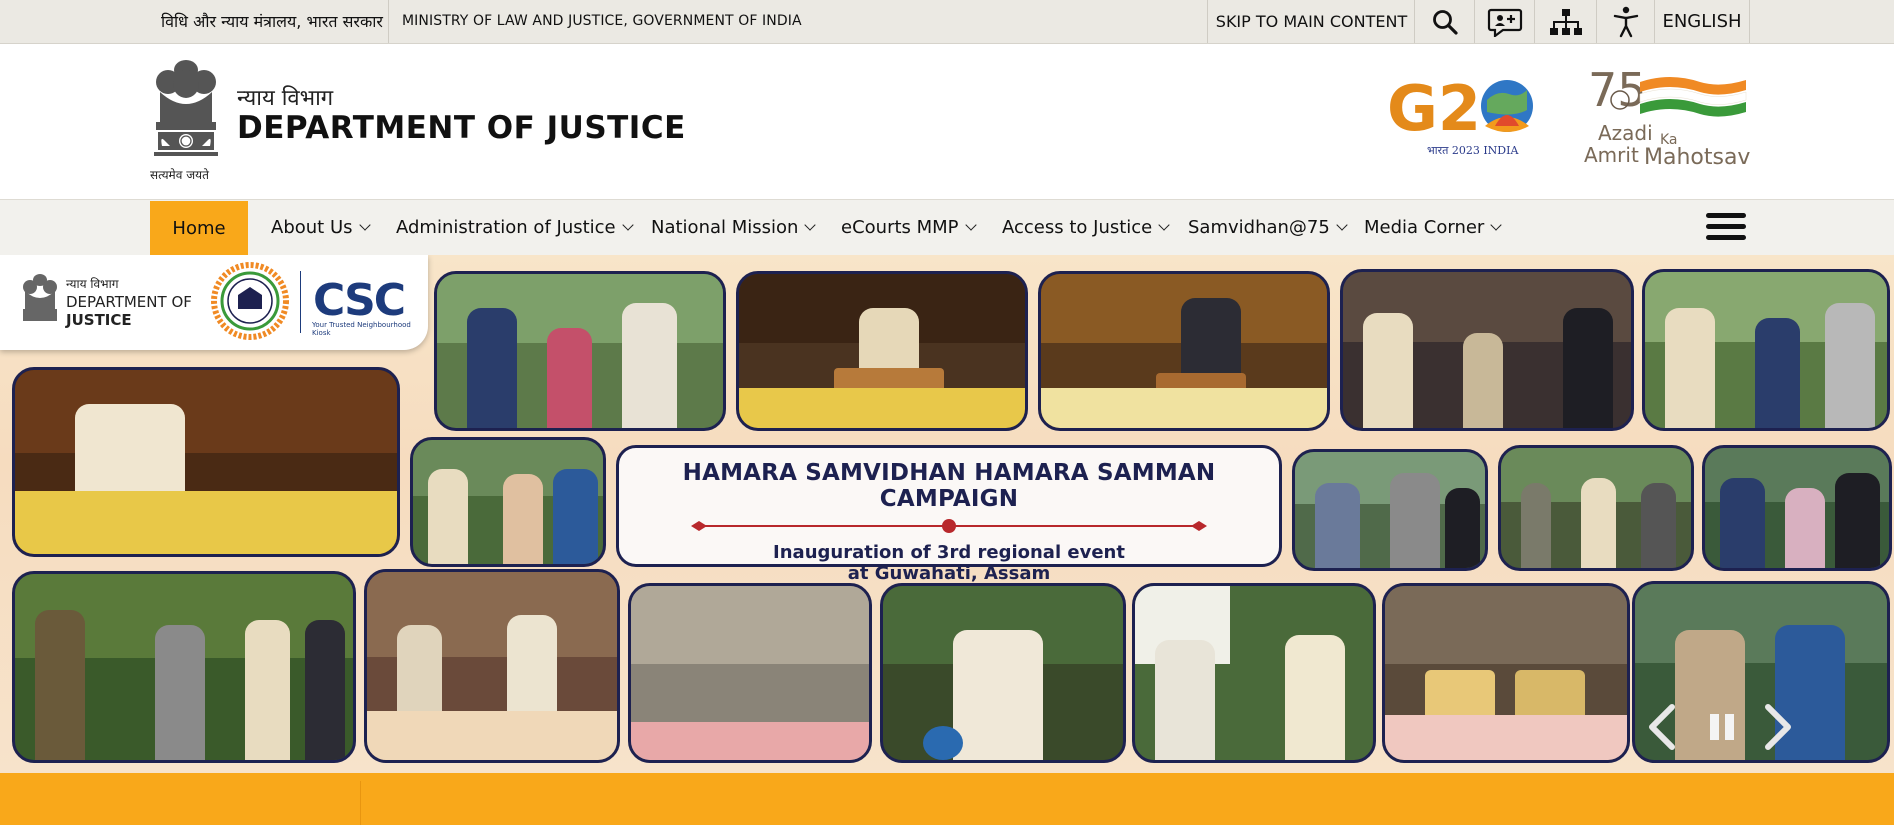  I want to click on logo-strip-department: DEPARTMENT OF, so click(129, 302).